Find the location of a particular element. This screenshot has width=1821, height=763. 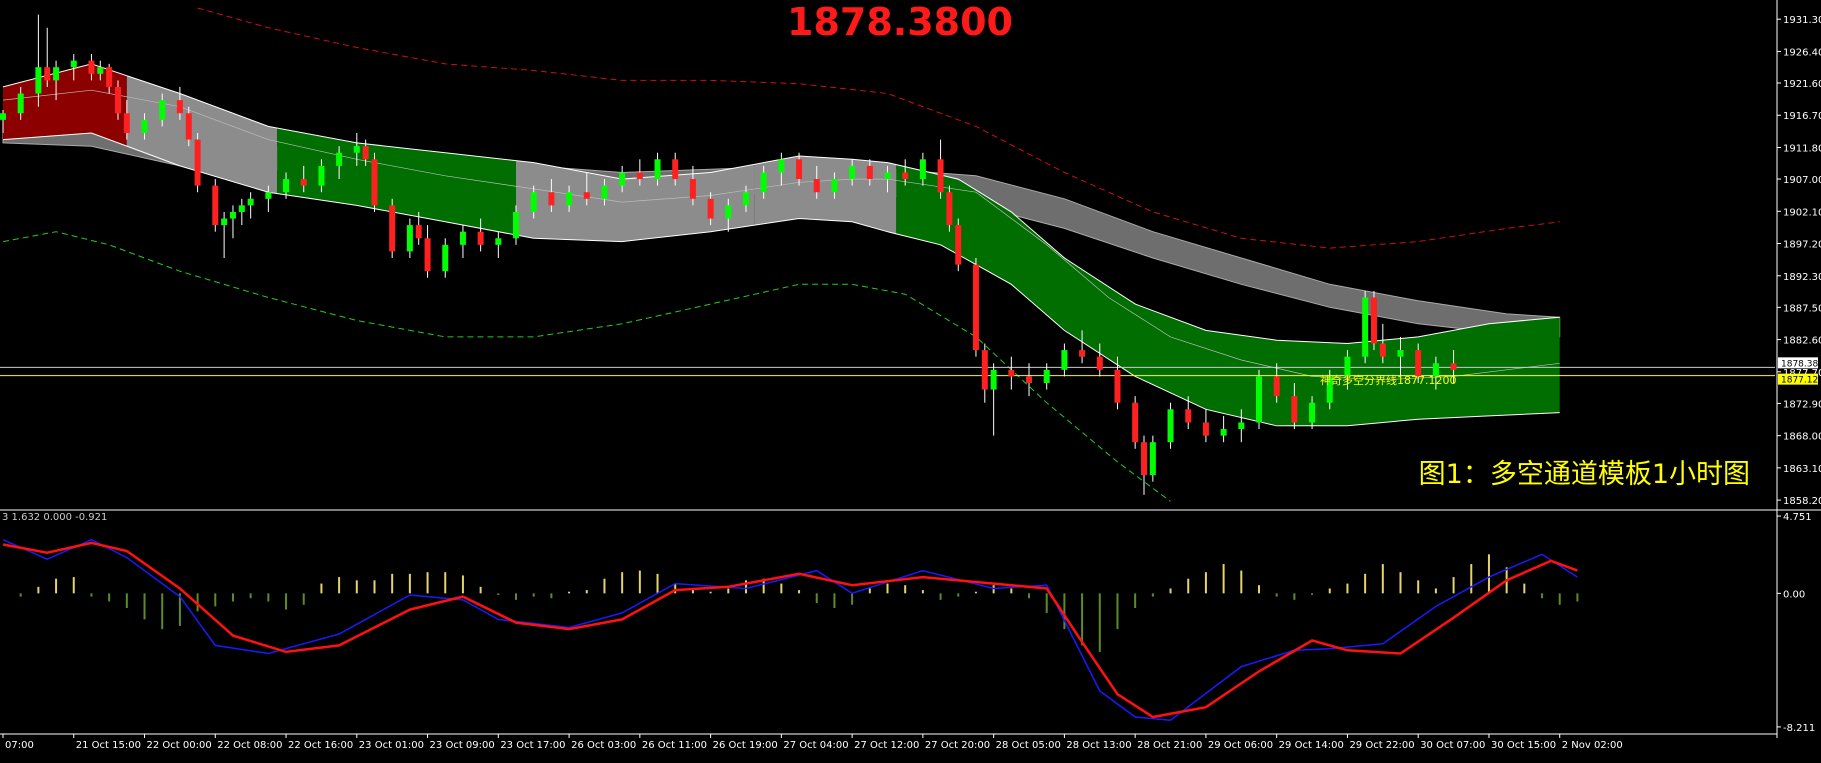

x-tick-label-3: 22 Oct 08:00 is located at coordinates (249, 745).